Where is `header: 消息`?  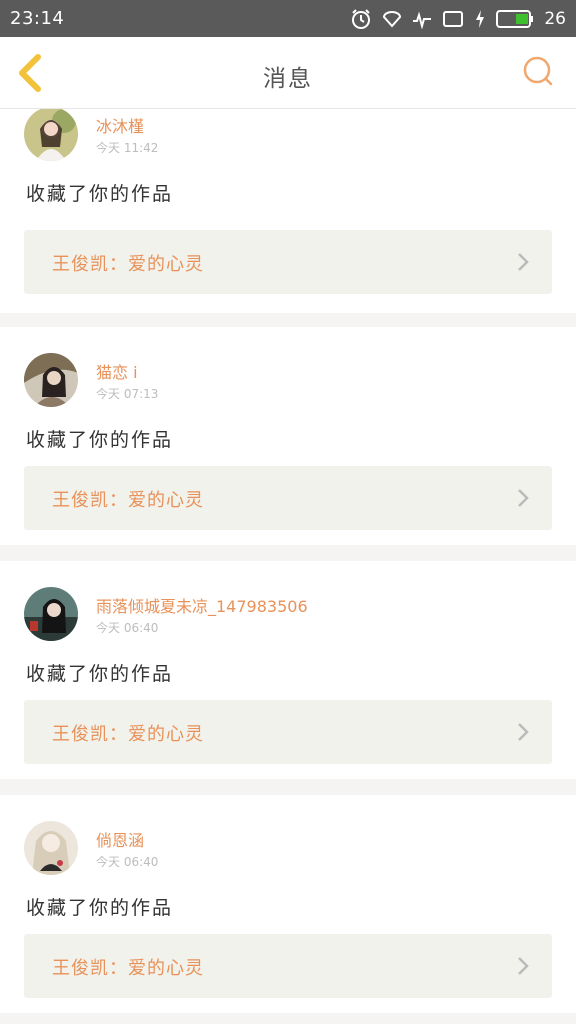 header: 消息 is located at coordinates (288, 73).